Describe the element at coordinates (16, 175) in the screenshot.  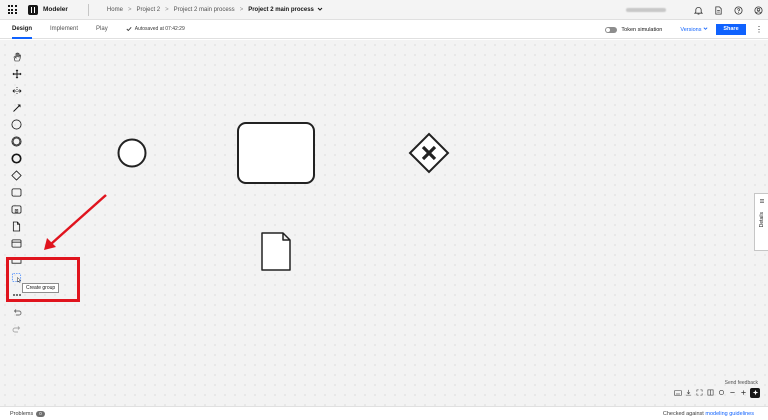
I see `gateway-icon` at that location.